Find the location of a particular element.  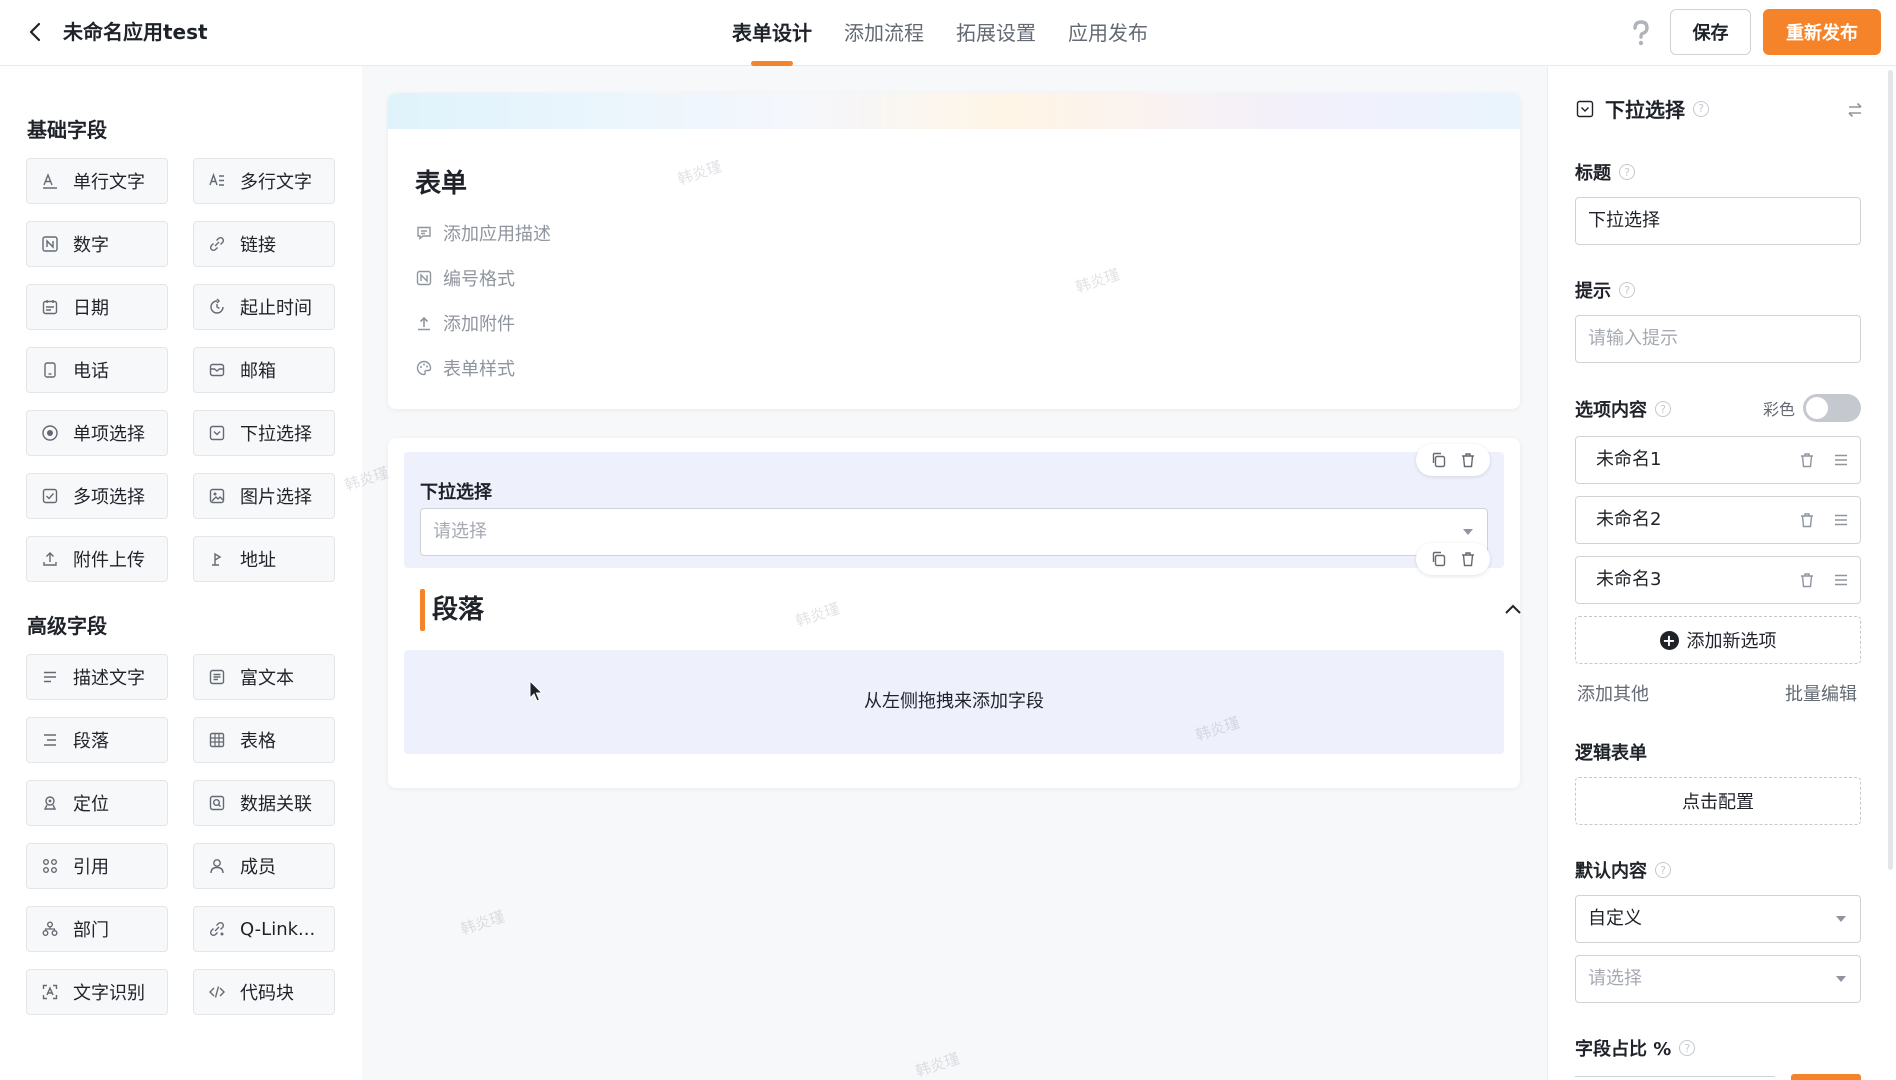

field-rich-text: 富文本 is located at coordinates (264, 677).